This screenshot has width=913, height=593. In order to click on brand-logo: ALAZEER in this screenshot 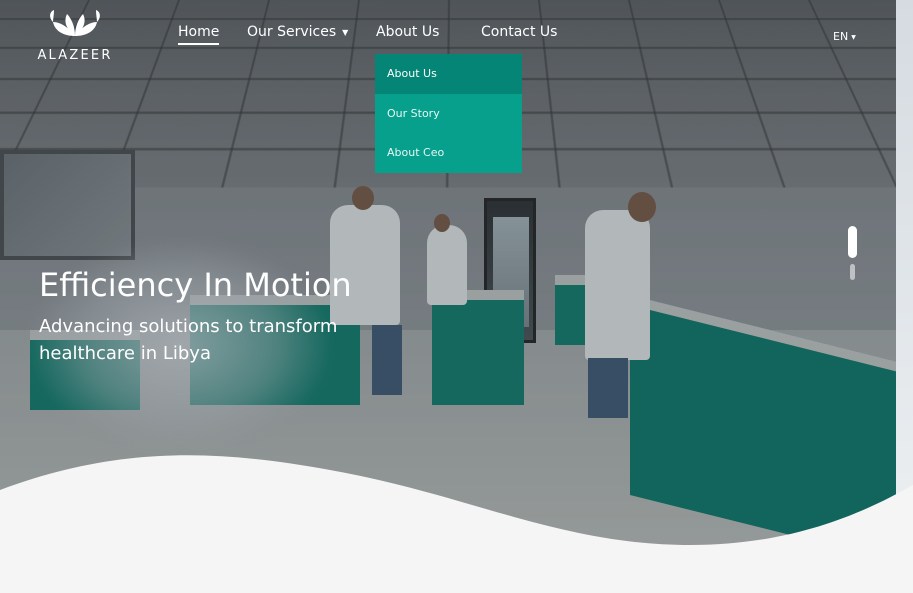, I will do `click(75, 36)`.